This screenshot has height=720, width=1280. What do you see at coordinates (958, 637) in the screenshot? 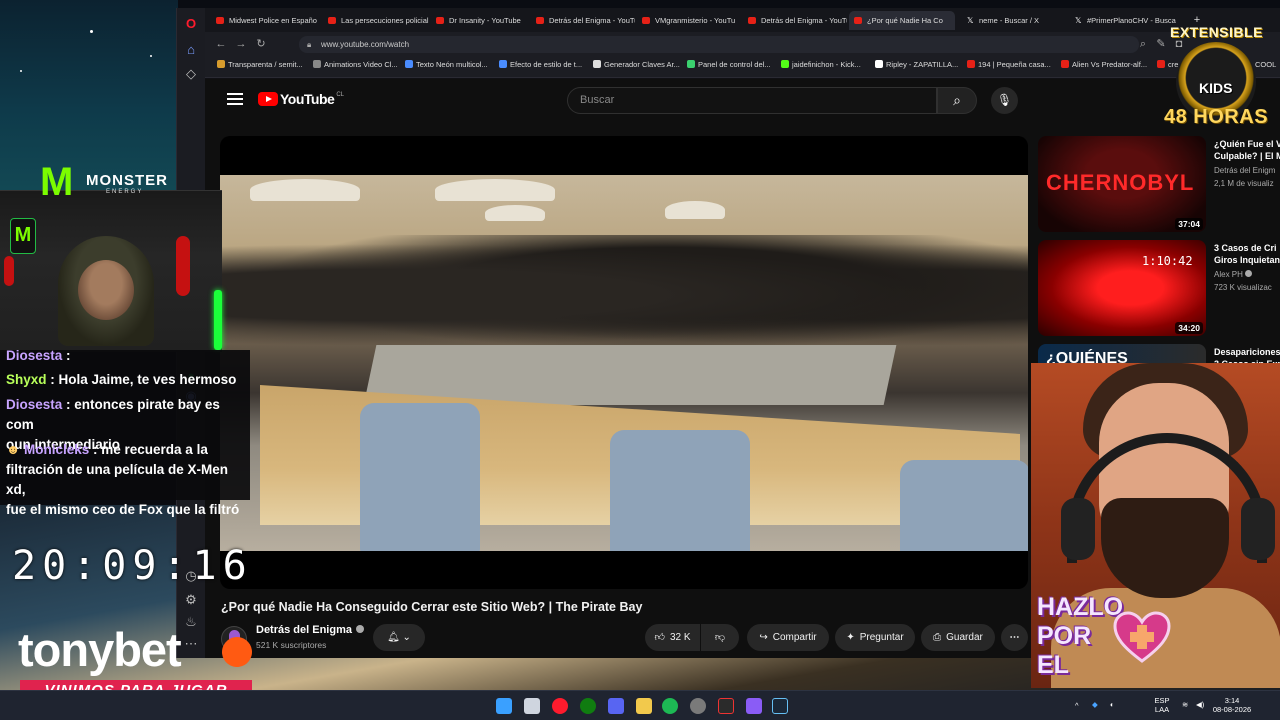
I see `save-button: ⎙ Guardar` at bounding box center [958, 637].